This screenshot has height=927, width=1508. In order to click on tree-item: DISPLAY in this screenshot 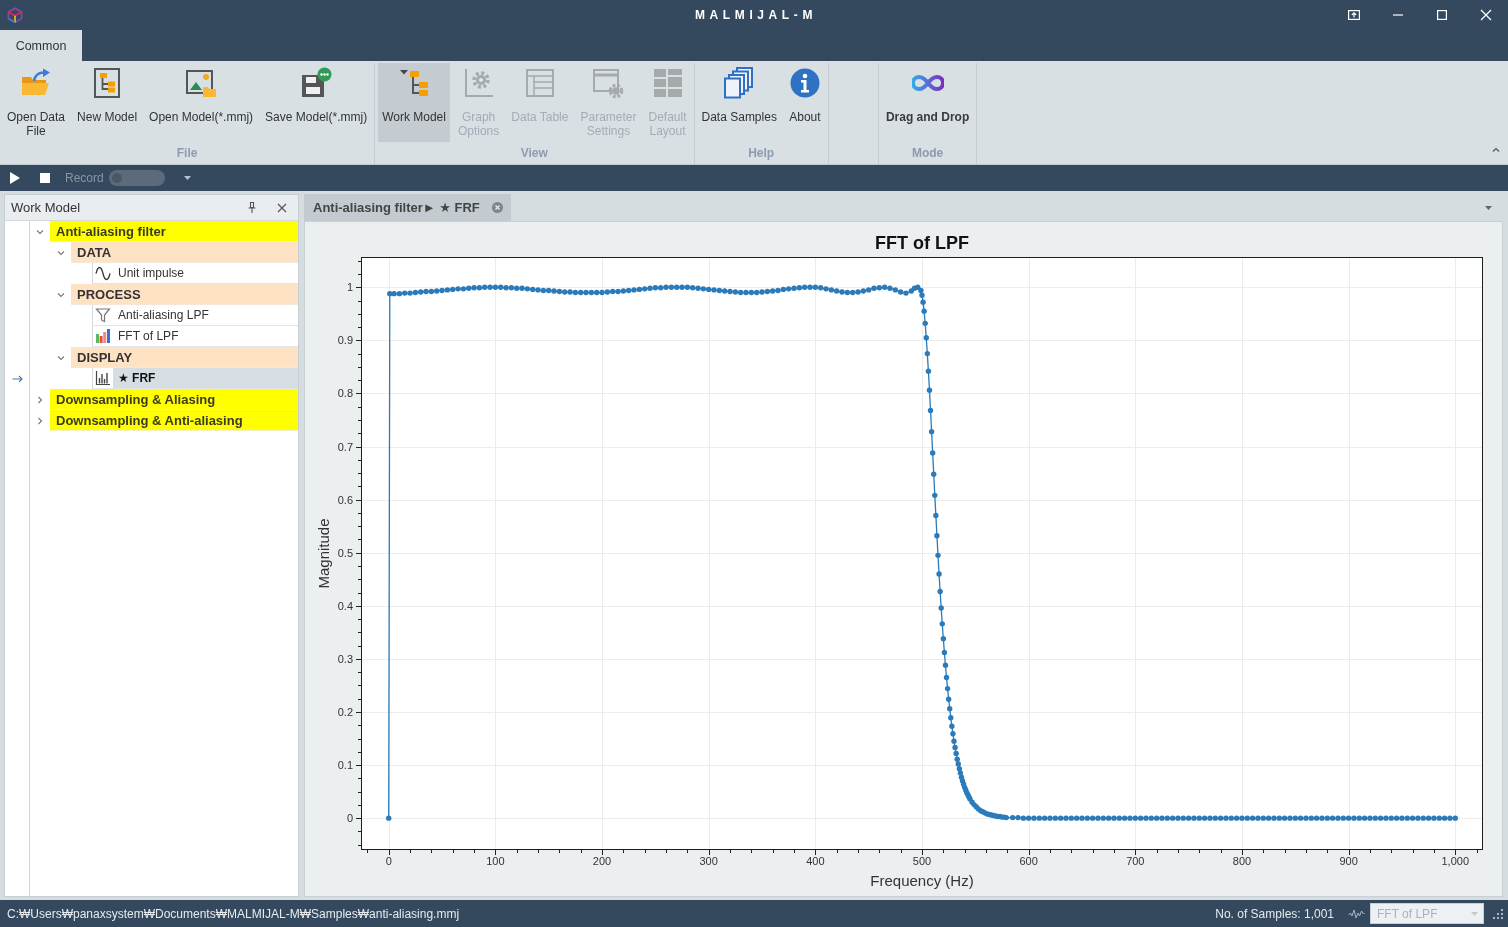, I will do `click(184, 357)`.